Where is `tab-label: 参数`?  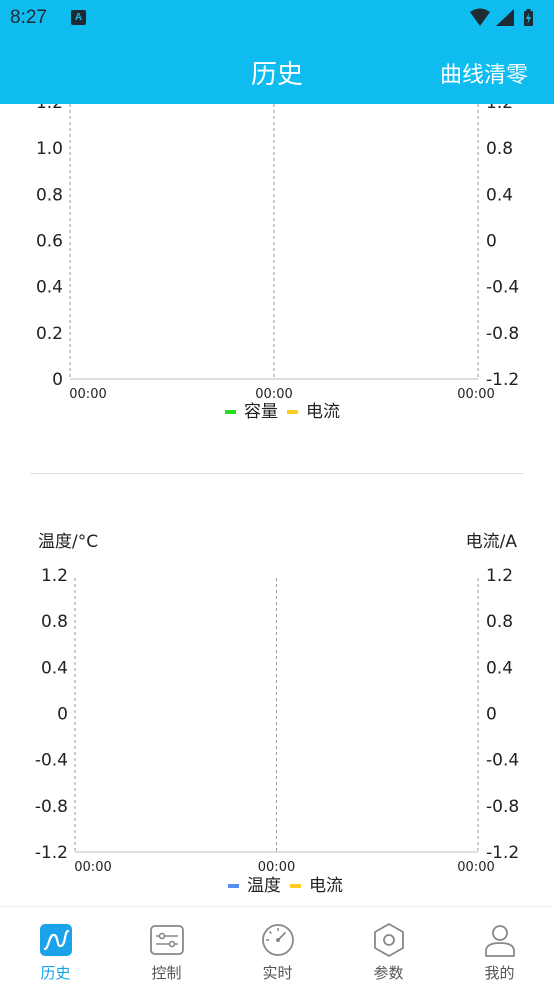 tab-label: 参数 is located at coordinates (388, 973).